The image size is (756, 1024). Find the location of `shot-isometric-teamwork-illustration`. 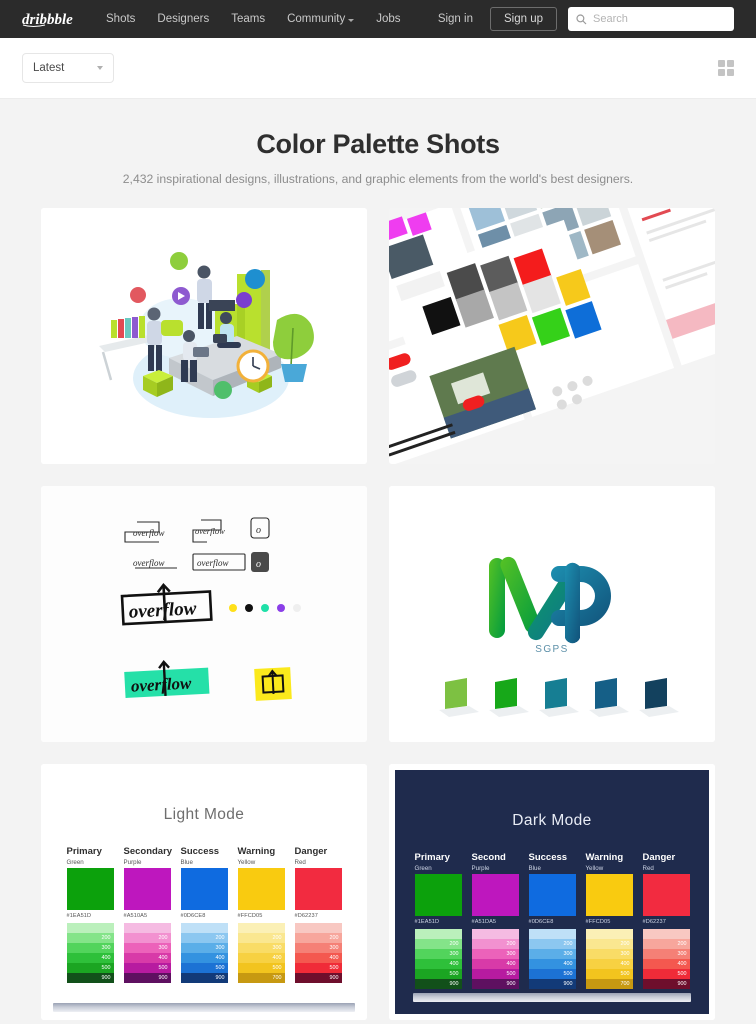

shot-isometric-teamwork-illustration is located at coordinates (204, 336).